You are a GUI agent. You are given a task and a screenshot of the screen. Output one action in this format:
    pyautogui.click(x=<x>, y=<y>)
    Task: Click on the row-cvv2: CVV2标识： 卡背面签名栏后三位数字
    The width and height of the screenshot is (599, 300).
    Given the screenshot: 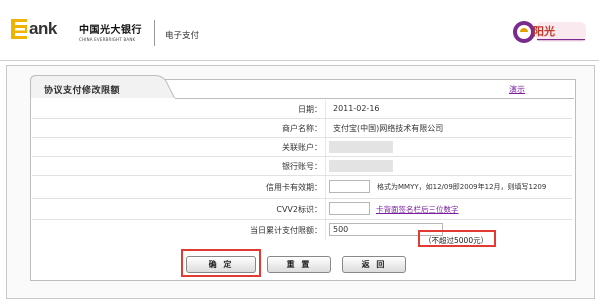 What is the action you would take?
    pyautogui.click(x=302, y=209)
    